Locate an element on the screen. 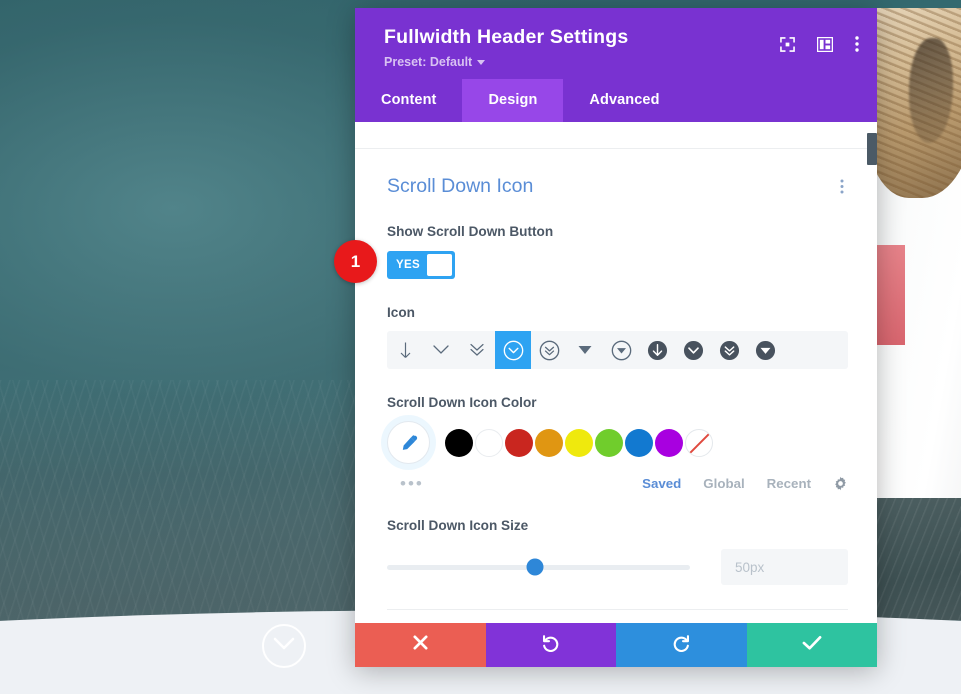  layout-columns-icon is located at coordinates (825, 44).